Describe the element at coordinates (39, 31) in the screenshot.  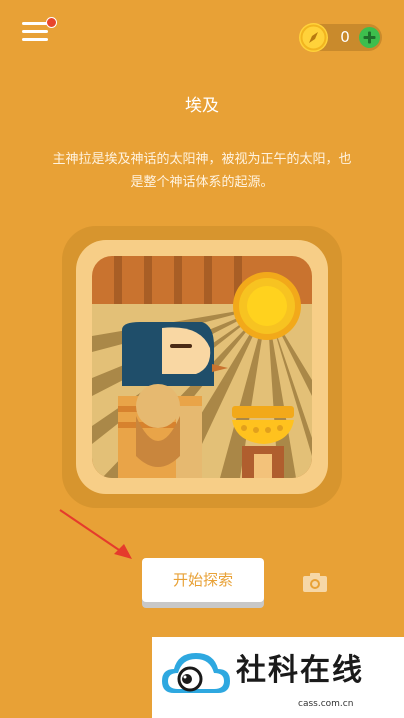
I see `menu-button` at that location.